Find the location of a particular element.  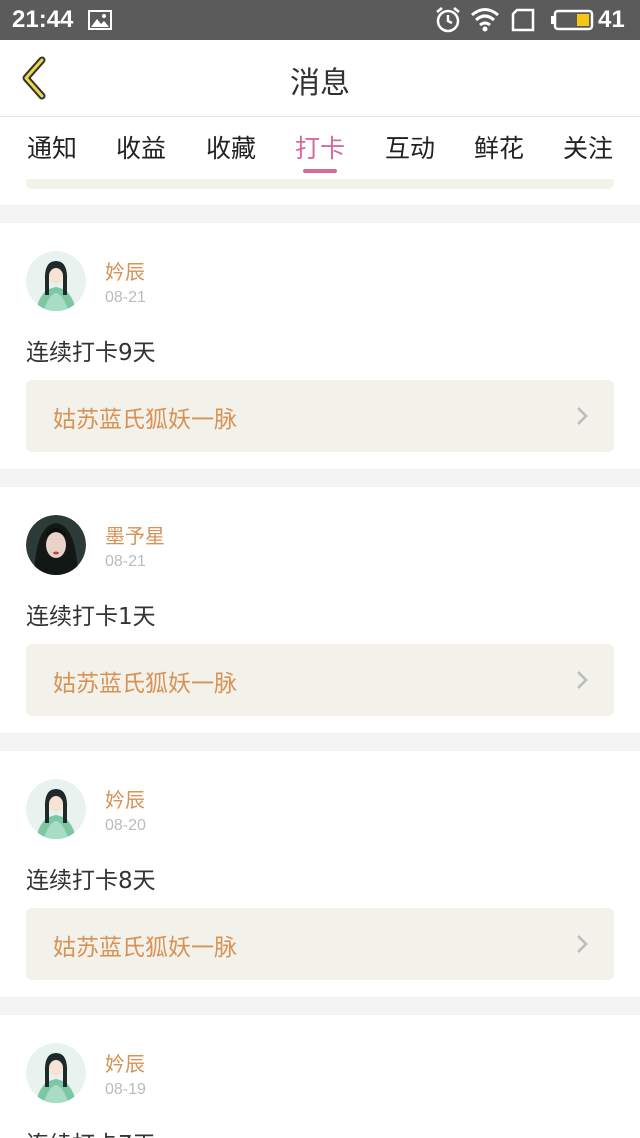

battery-percent: 41 is located at coordinates (611, 19).